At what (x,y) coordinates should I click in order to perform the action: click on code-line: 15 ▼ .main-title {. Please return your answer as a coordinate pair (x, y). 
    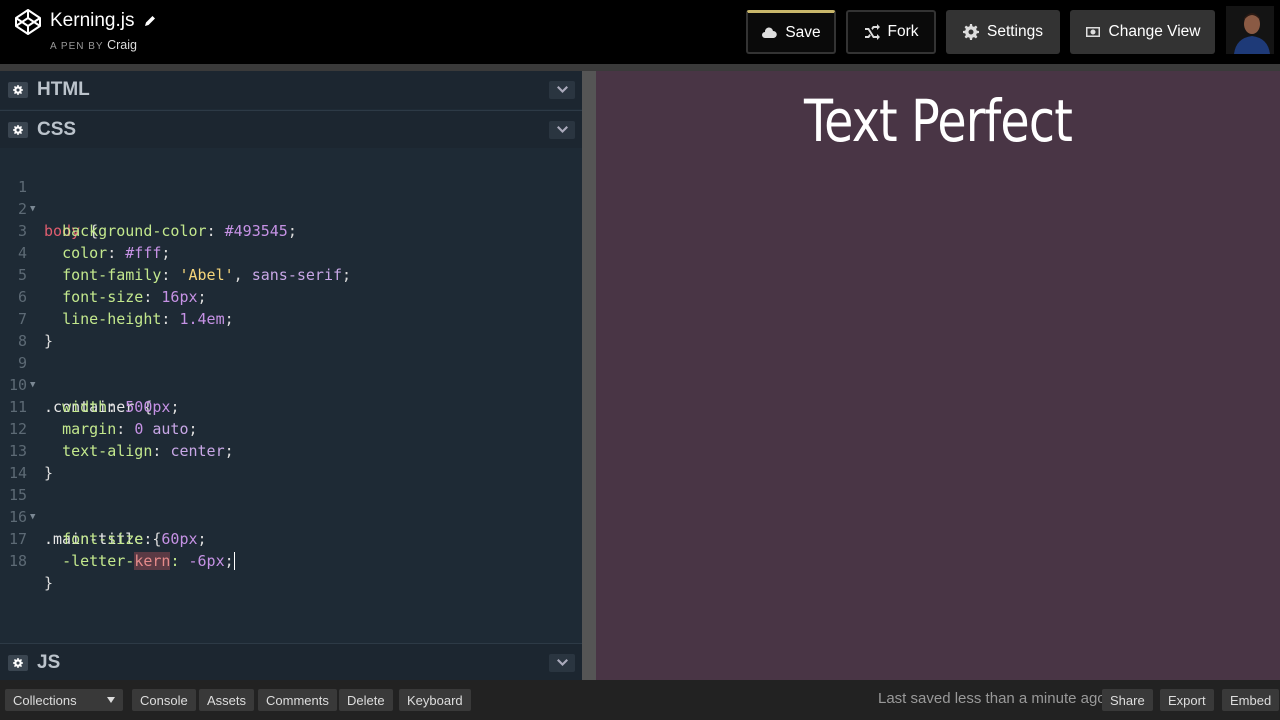
    Looking at the image, I should click on (291, 505).